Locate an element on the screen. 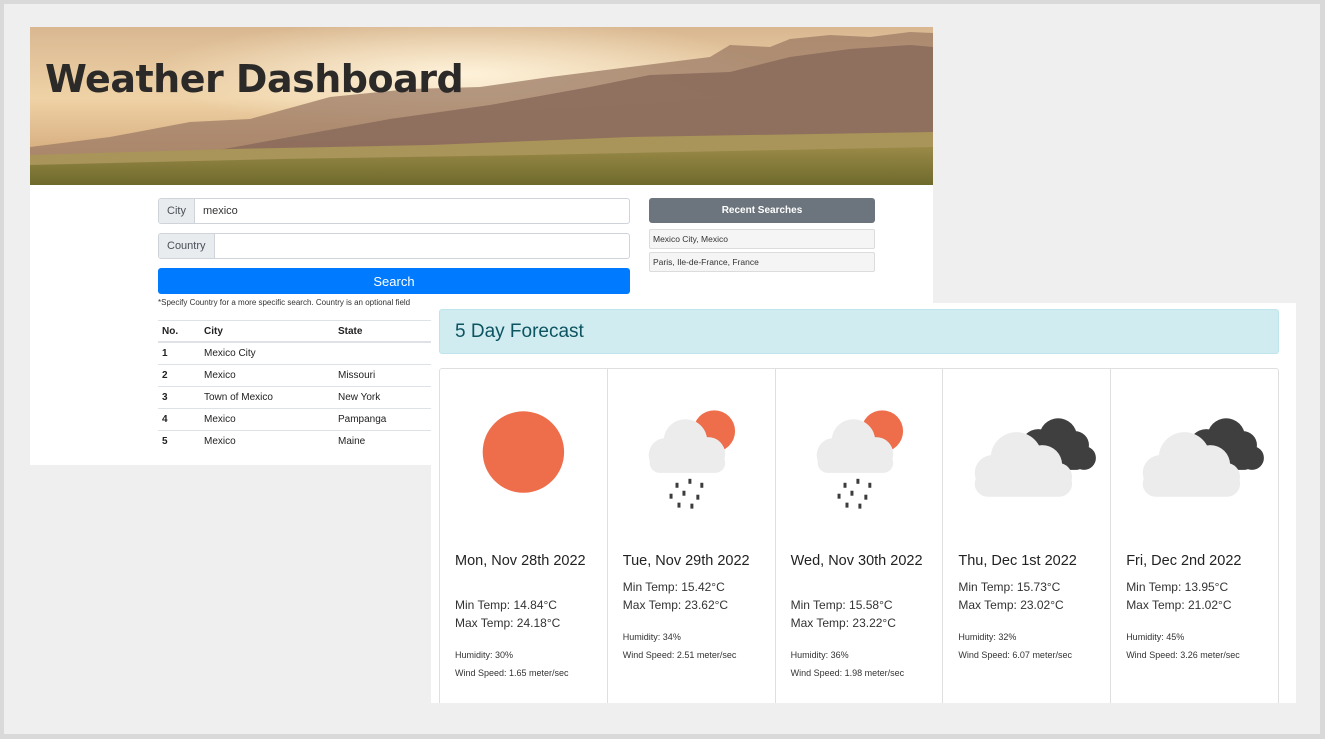 The height and width of the screenshot is (739, 1325). wind-speed: Wind Speed: 1.98 meter/sec is located at coordinates (847, 673).